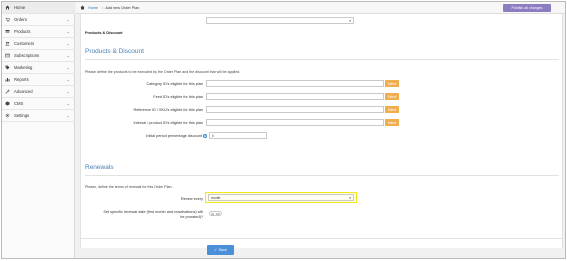 The image size is (567, 261). What do you see at coordinates (295, 83) in the screenshot?
I see `category-ids-input` at bounding box center [295, 83].